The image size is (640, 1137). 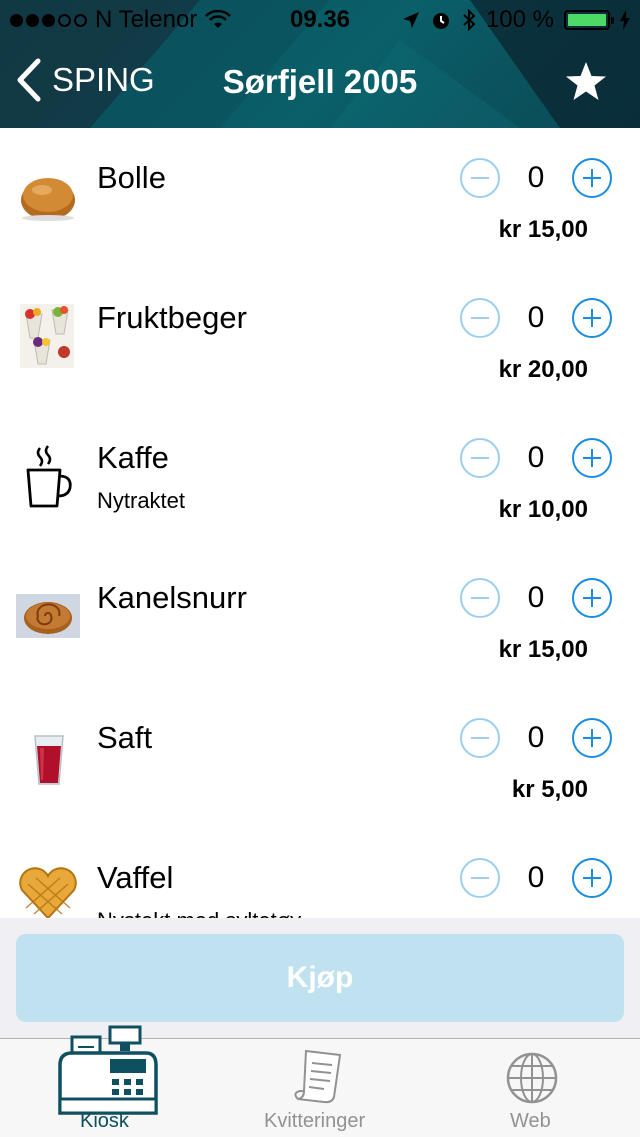 I want to click on status-bar: N Telenor 09.36 100 %, so click(x=320, y=20).